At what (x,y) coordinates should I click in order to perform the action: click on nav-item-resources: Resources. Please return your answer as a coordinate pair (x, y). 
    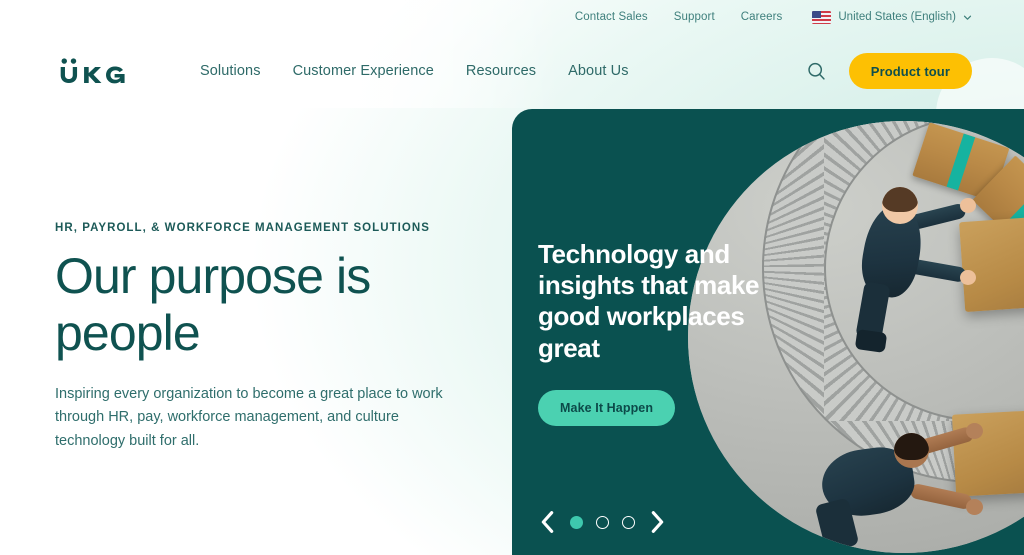
    Looking at the image, I should click on (501, 71).